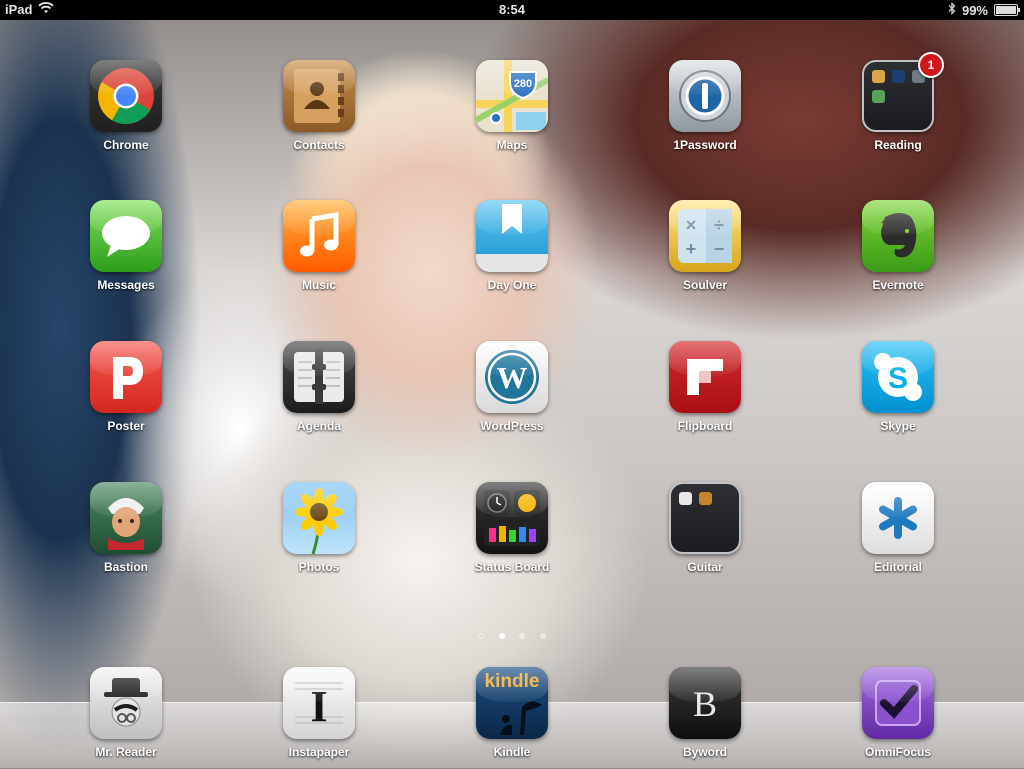 The height and width of the screenshot is (769, 1024). I want to click on app-flipboard: Flipboard, so click(705, 387).